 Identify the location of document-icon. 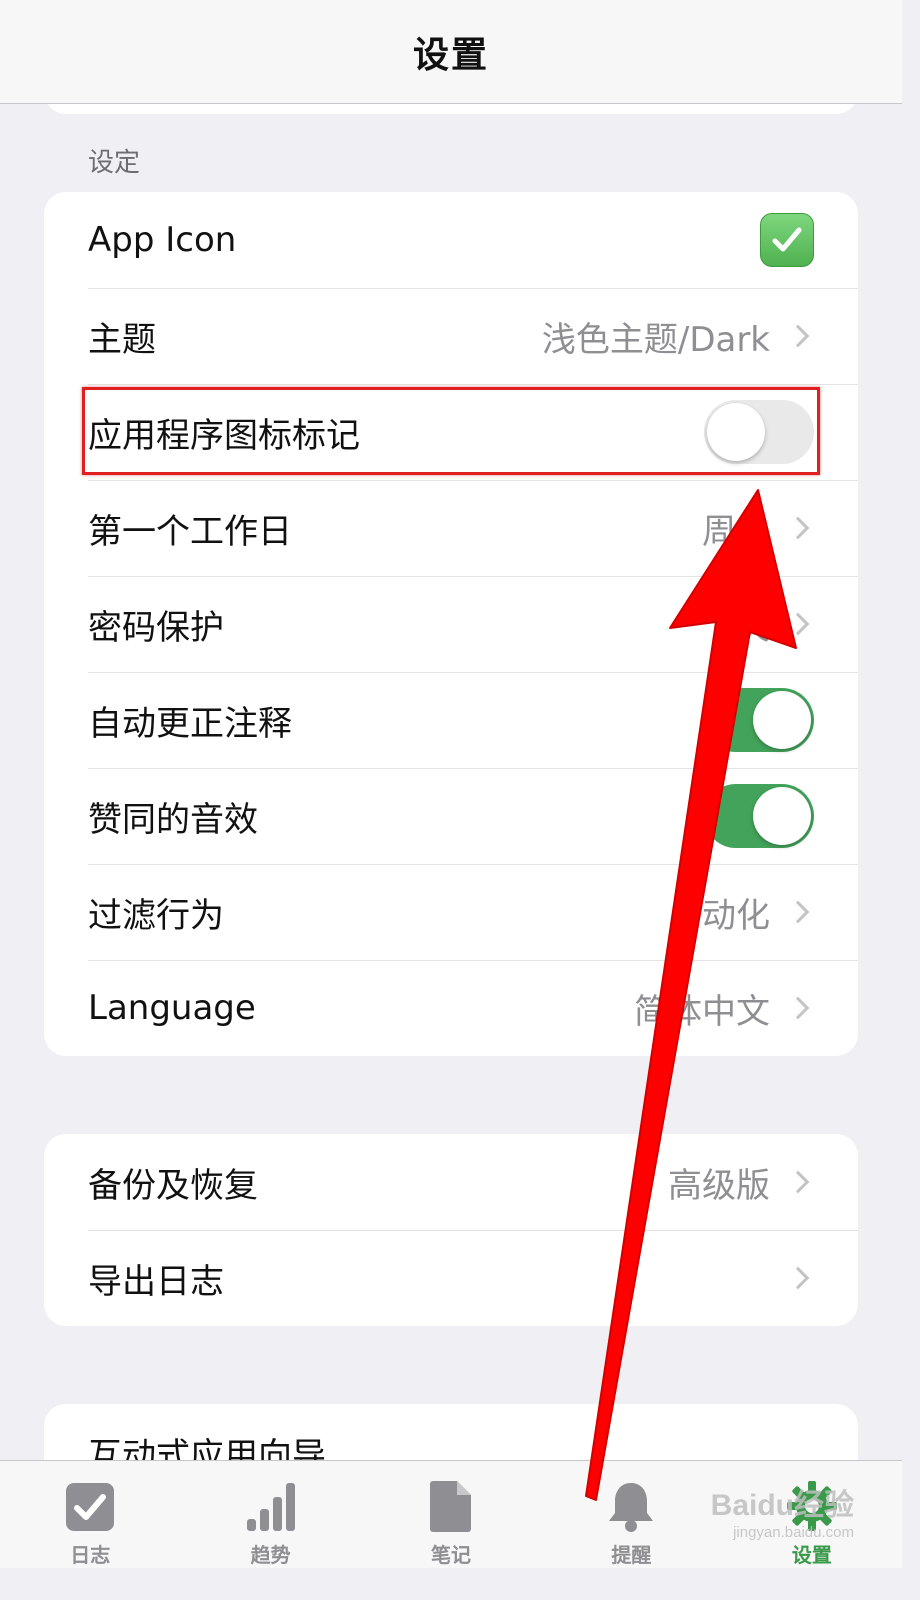
(451, 1504).